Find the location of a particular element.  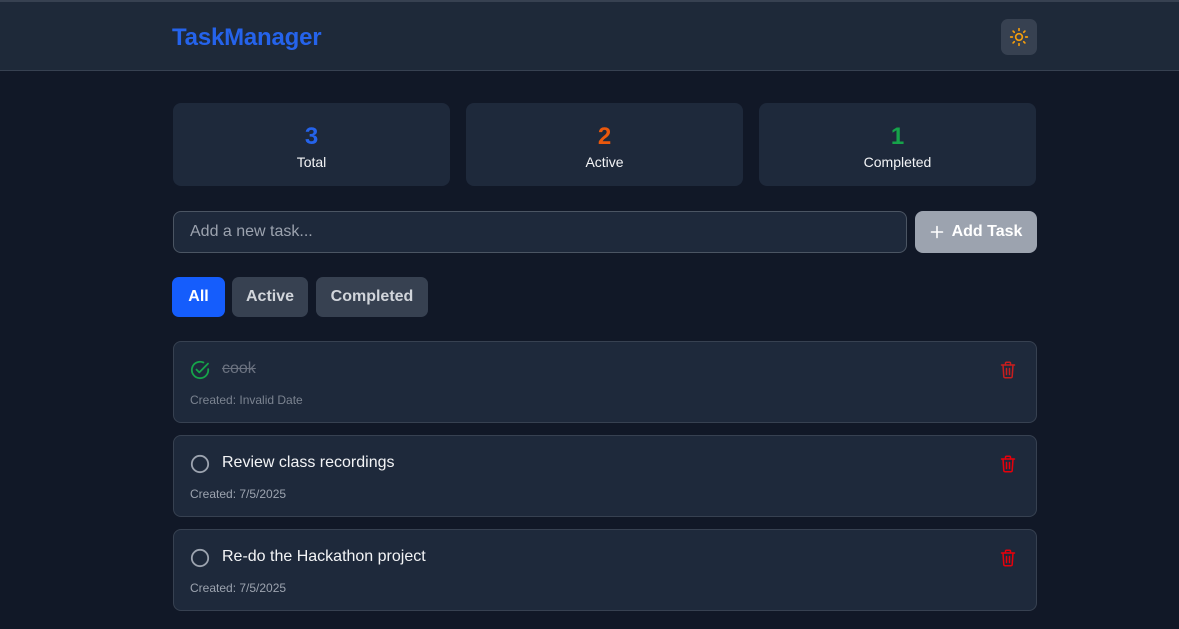

stat-completed-label: Completed is located at coordinates (897, 162).